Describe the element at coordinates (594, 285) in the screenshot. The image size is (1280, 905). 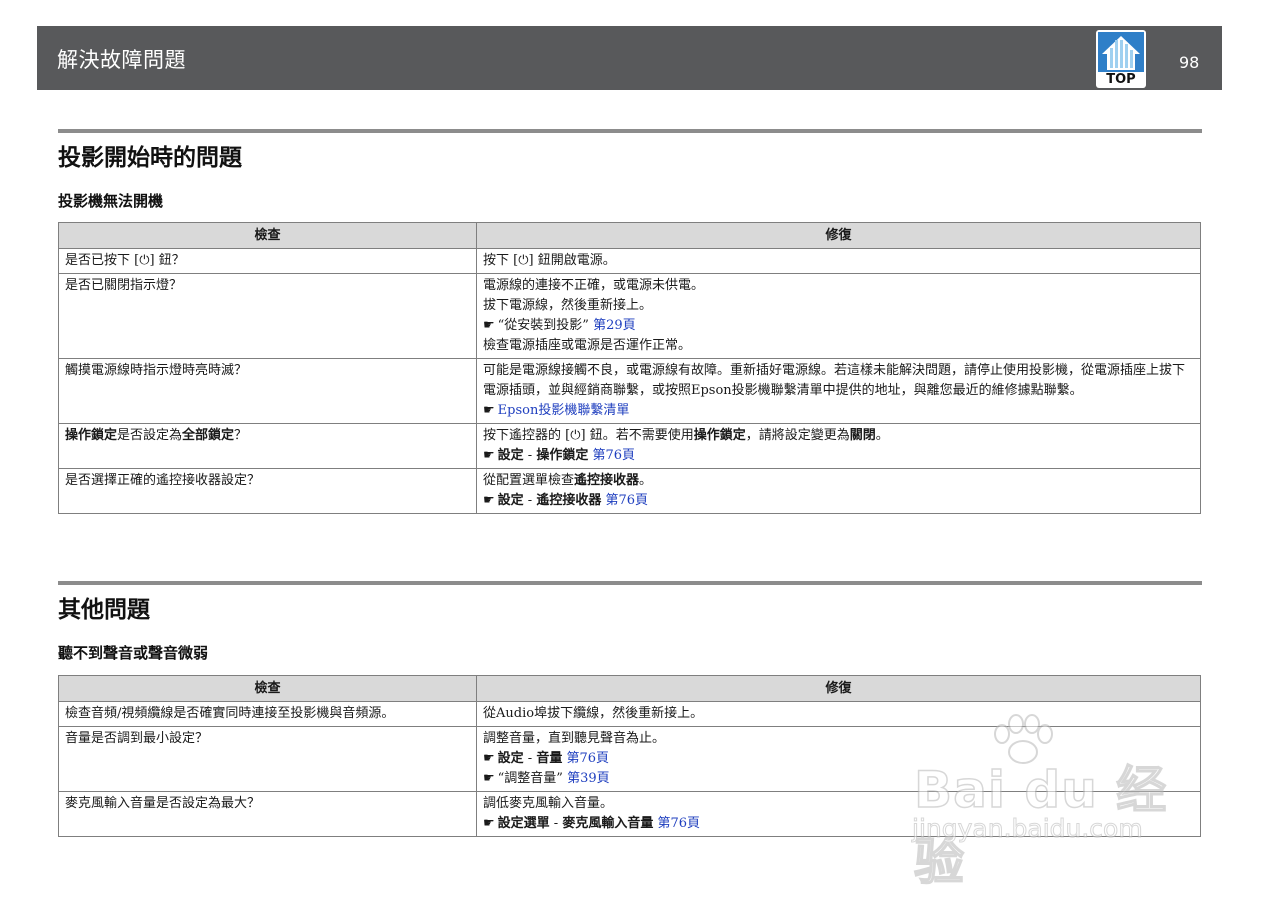
I see `fix-text: 電源線的連接不正確，或電源未供電。` at that location.